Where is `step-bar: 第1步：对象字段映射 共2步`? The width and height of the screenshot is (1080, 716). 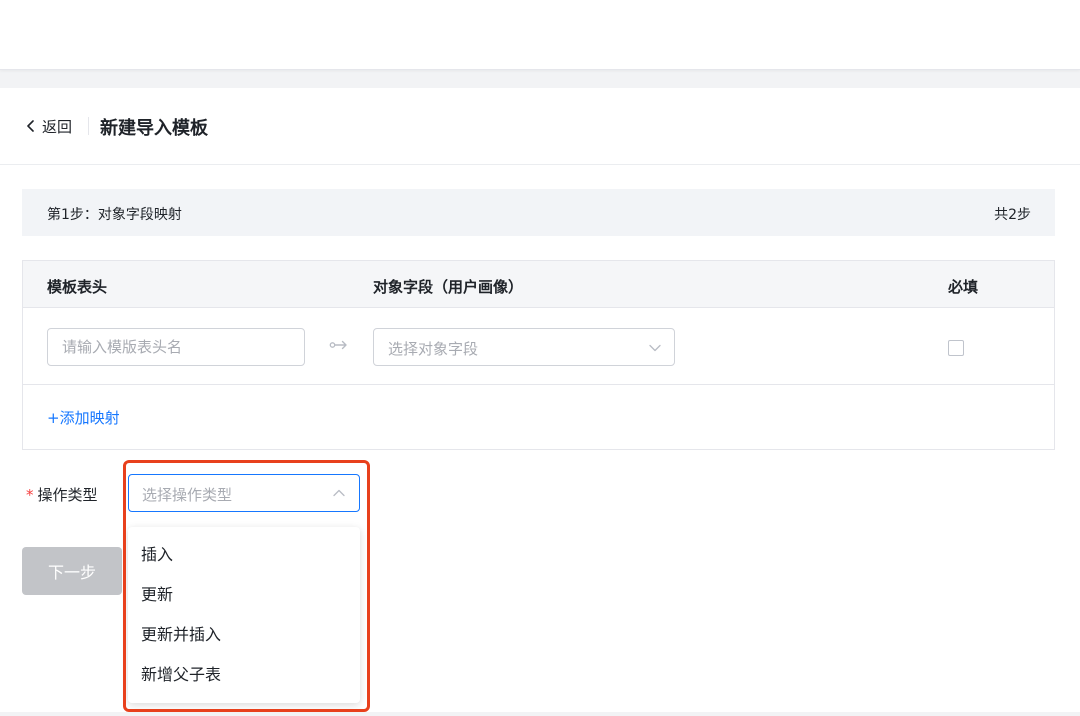
step-bar: 第1步：对象字段映射 共2步 is located at coordinates (538, 212).